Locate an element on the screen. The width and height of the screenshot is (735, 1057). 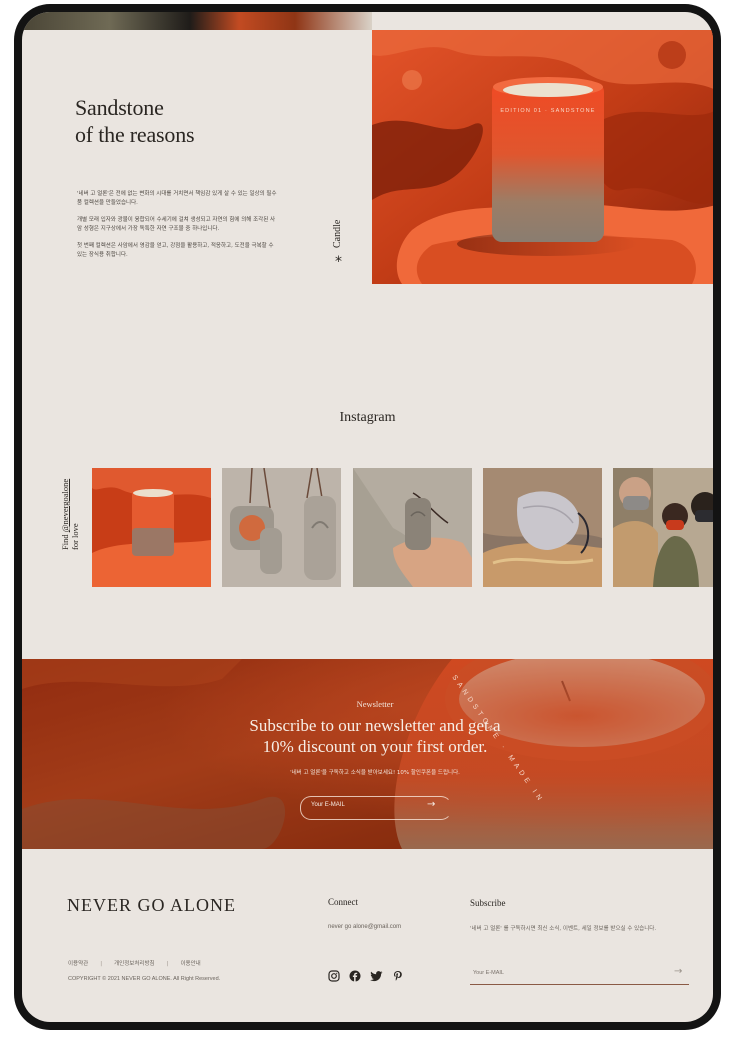
find-suffix: for love is located at coordinates (75, 536).